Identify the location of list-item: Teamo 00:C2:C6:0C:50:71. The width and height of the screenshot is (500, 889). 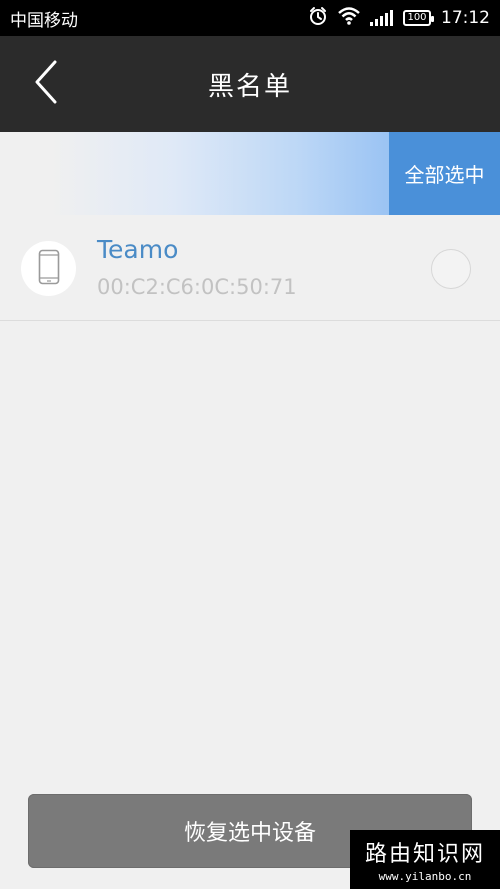
(250, 268).